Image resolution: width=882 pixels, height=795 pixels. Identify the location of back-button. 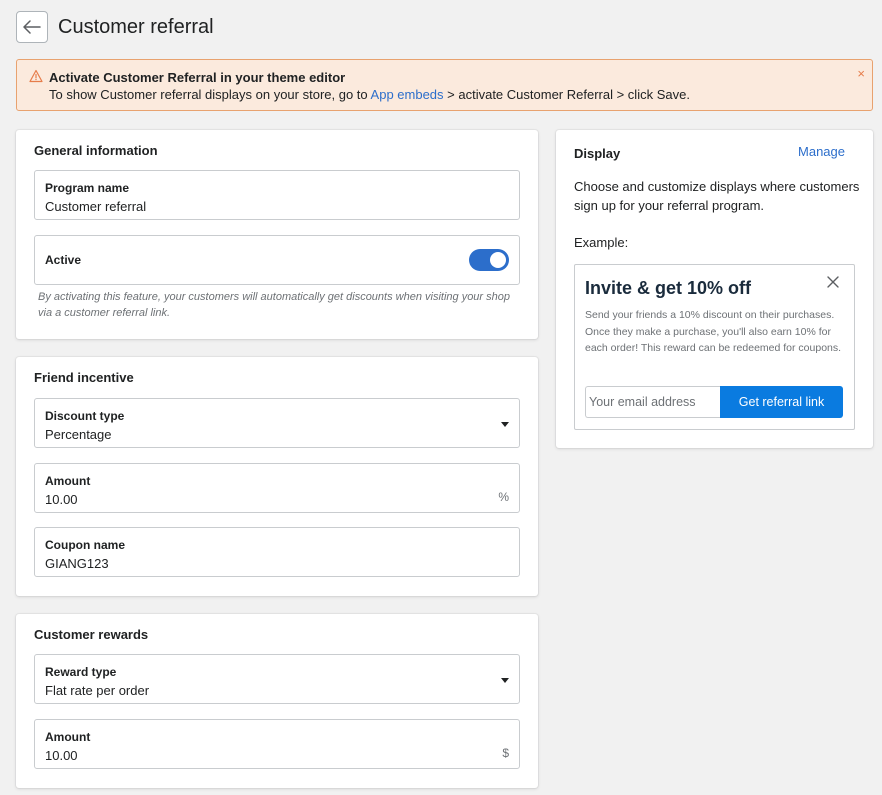
(32, 27).